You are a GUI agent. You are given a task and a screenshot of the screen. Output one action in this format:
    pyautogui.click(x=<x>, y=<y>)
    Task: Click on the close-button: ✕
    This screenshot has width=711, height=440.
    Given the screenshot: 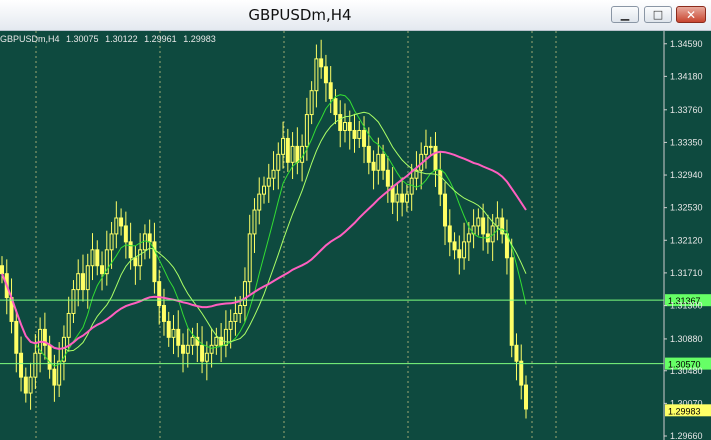 What is the action you would take?
    pyautogui.click(x=691, y=14)
    